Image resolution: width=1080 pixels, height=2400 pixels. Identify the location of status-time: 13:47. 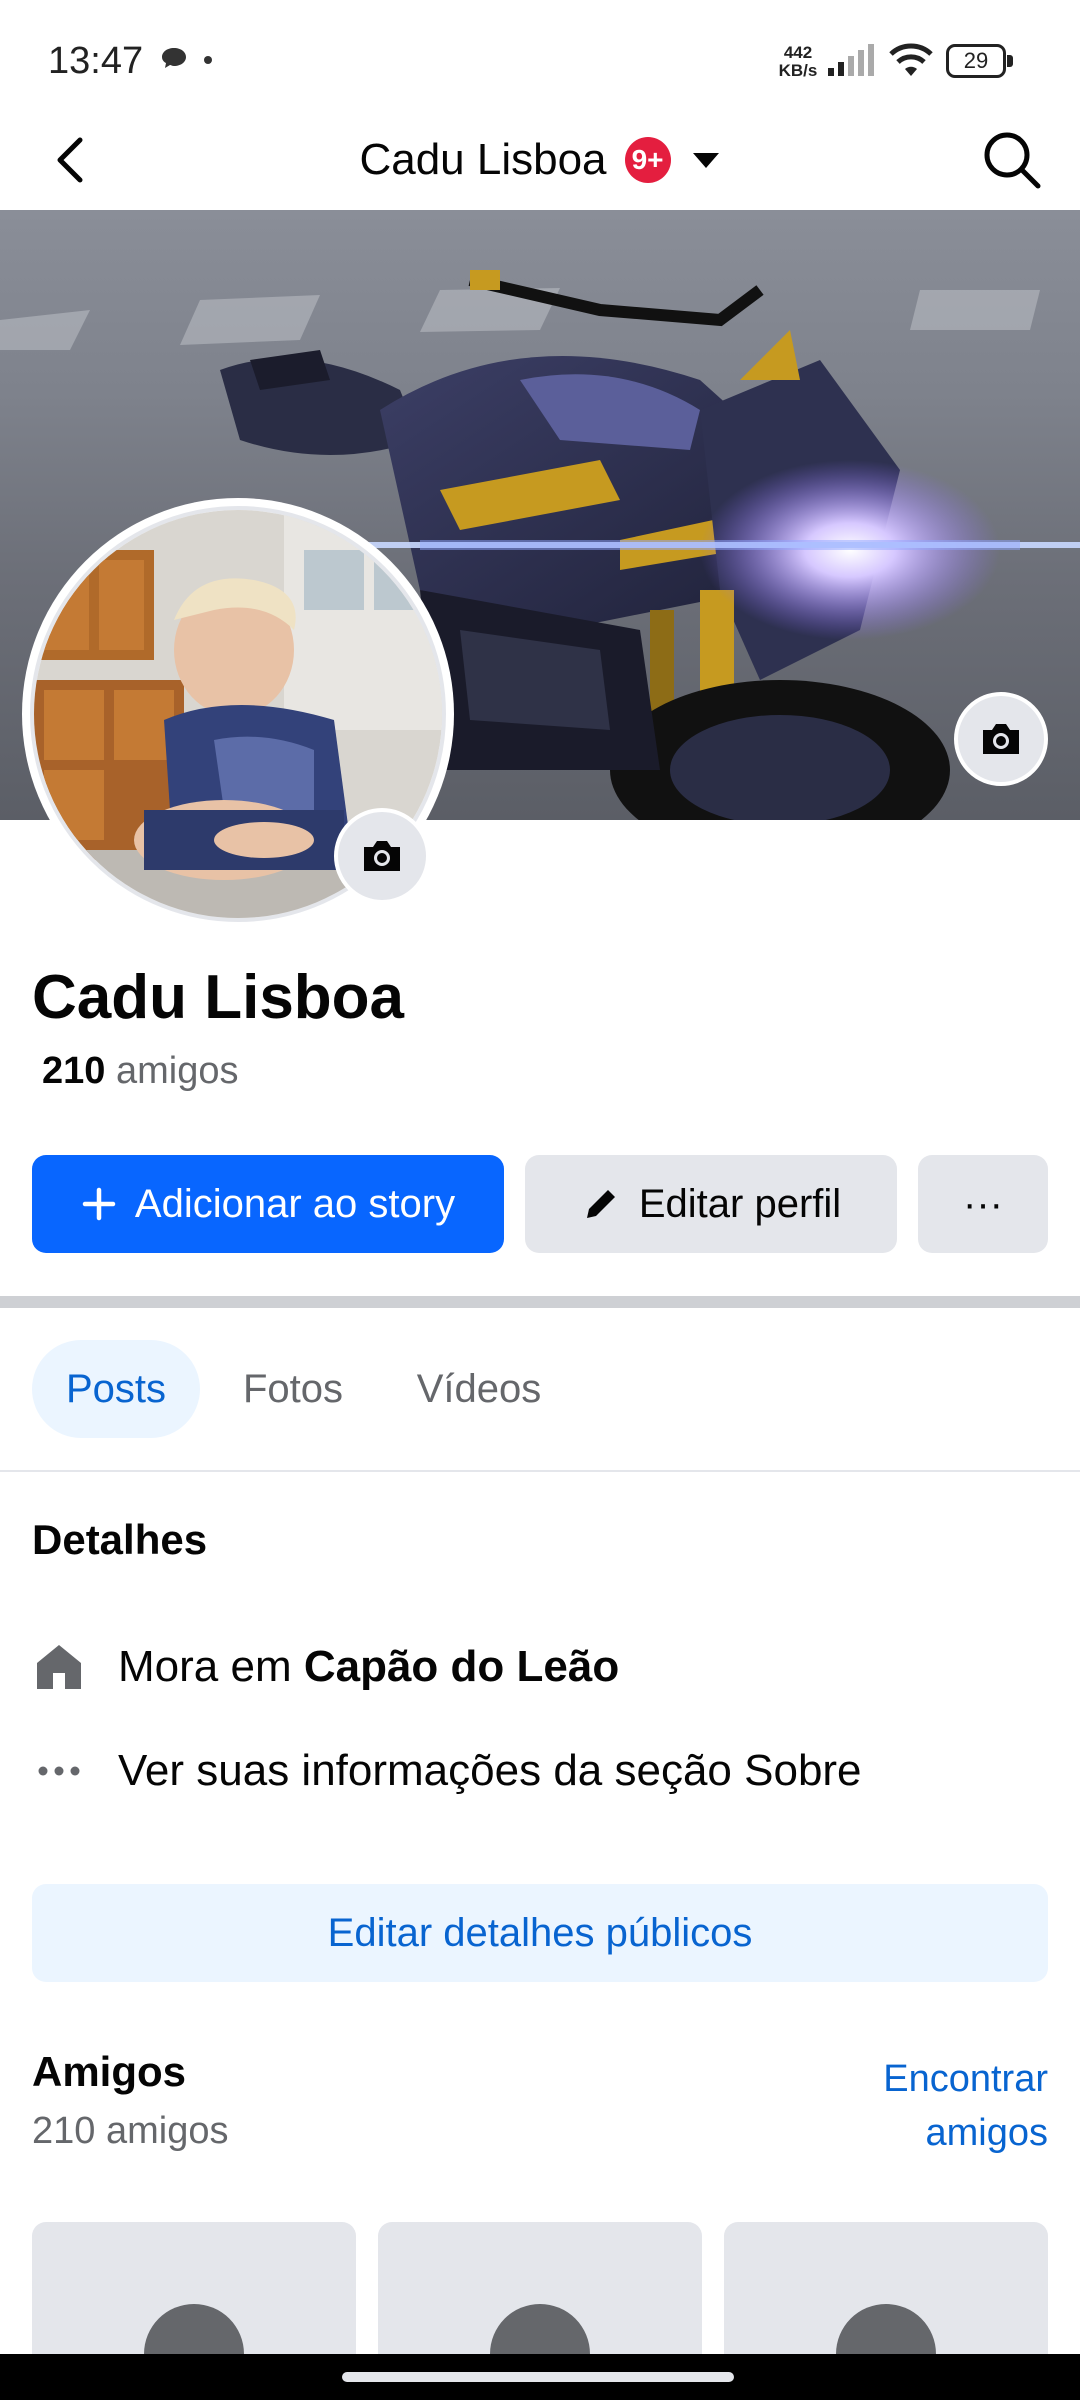
(96, 61).